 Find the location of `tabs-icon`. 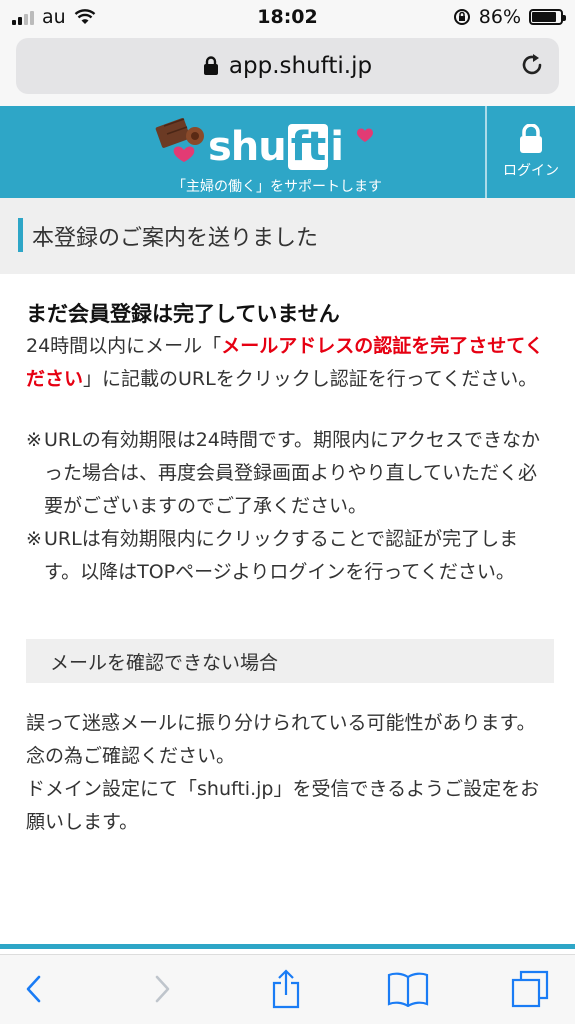

tabs-icon is located at coordinates (530, 989).